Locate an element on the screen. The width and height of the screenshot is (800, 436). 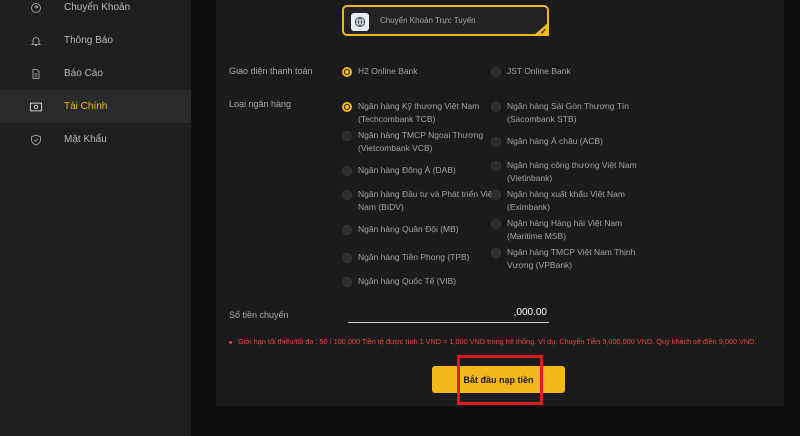
payment-interface-label: Giao diện thanh toán is located at coordinates (271, 71).